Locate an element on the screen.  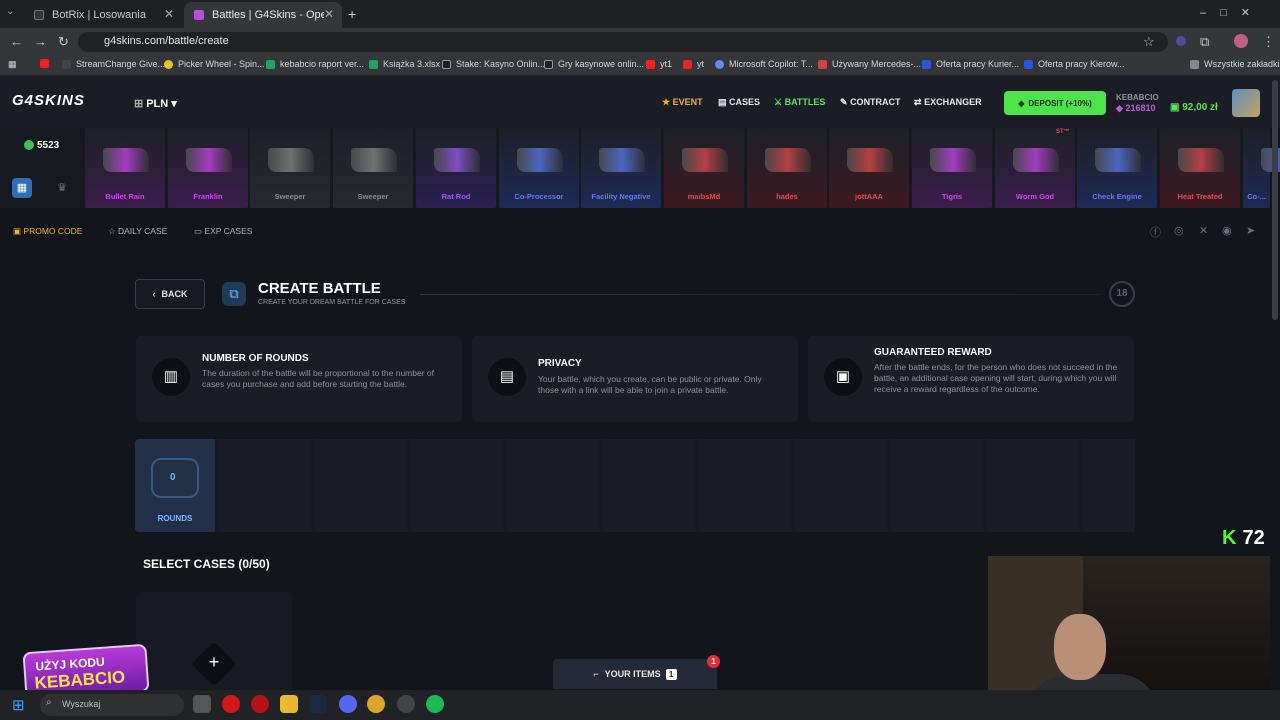
notification-badge: 1 is located at coordinates (713, 661).